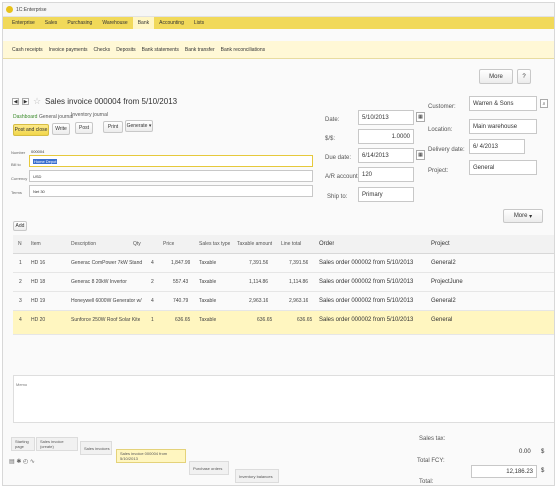 The width and height of the screenshot is (557, 488). I want to click on tab-sales-invoices: Sales invoices, so click(96, 448).